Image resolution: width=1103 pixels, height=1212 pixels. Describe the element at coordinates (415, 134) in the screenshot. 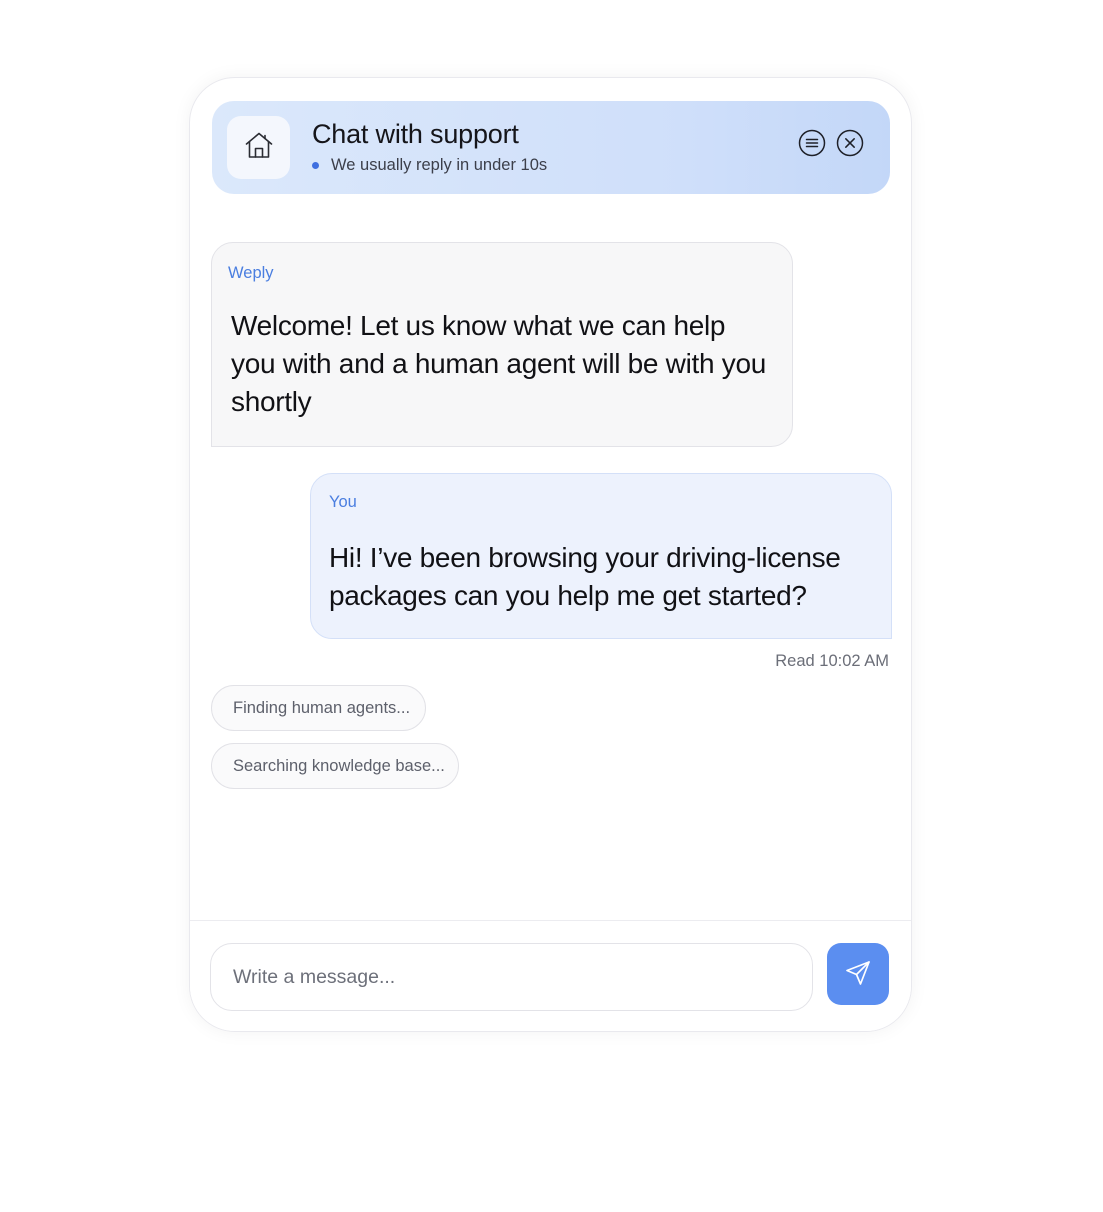

I see `header-title: Chat with support` at that location.